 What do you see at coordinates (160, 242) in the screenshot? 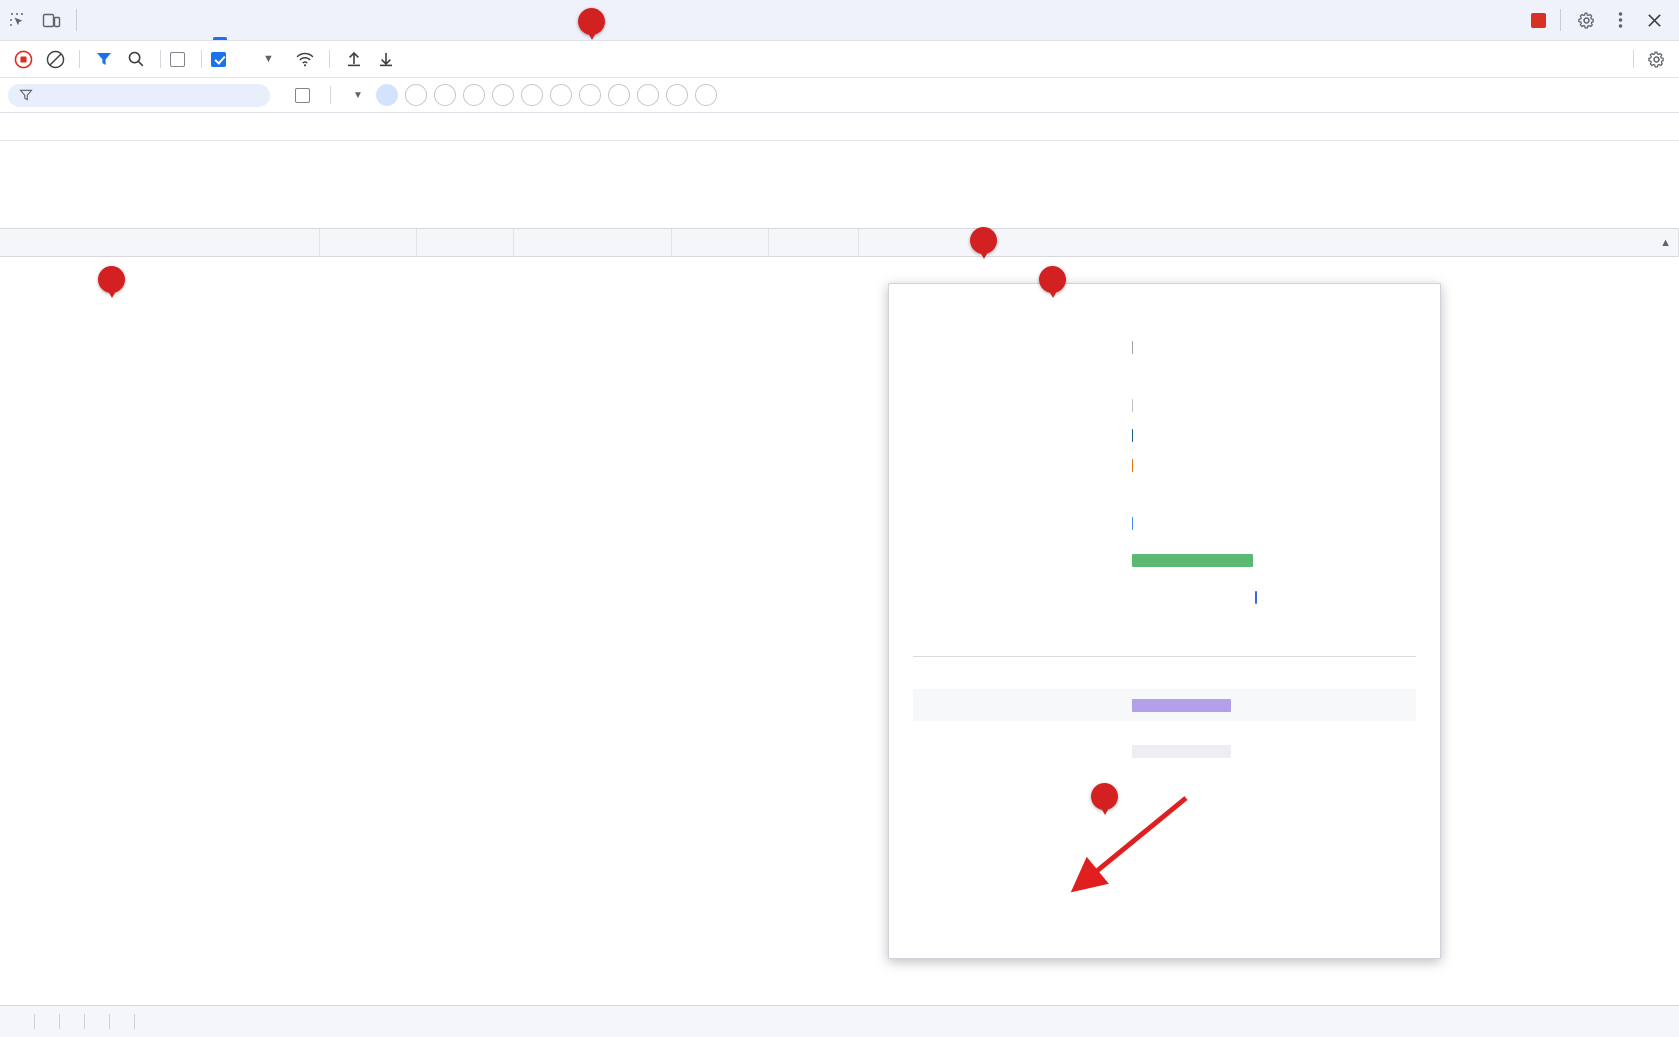
I see `column-header-name` at bounding box center [160, 242].